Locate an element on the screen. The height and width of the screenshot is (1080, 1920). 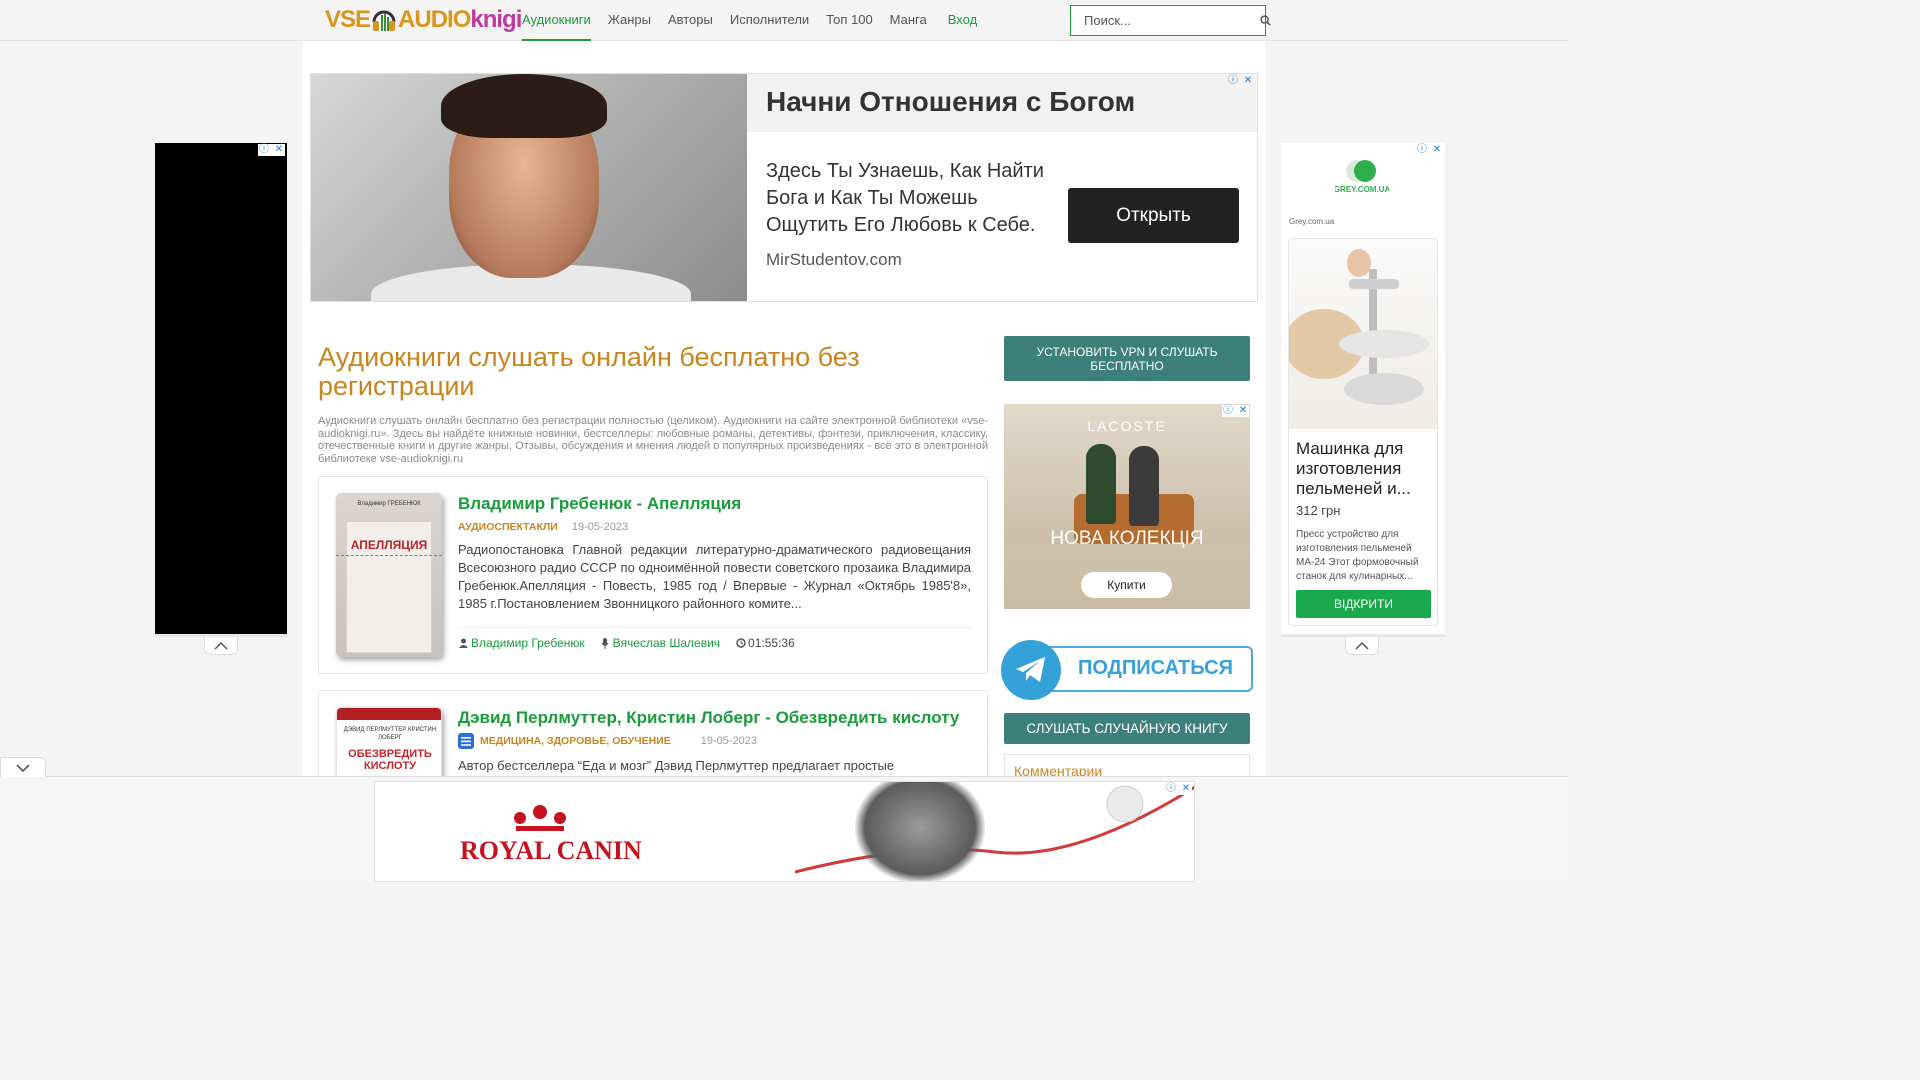
collapse-bottom-ad-button is located at coordinates (23, 767).